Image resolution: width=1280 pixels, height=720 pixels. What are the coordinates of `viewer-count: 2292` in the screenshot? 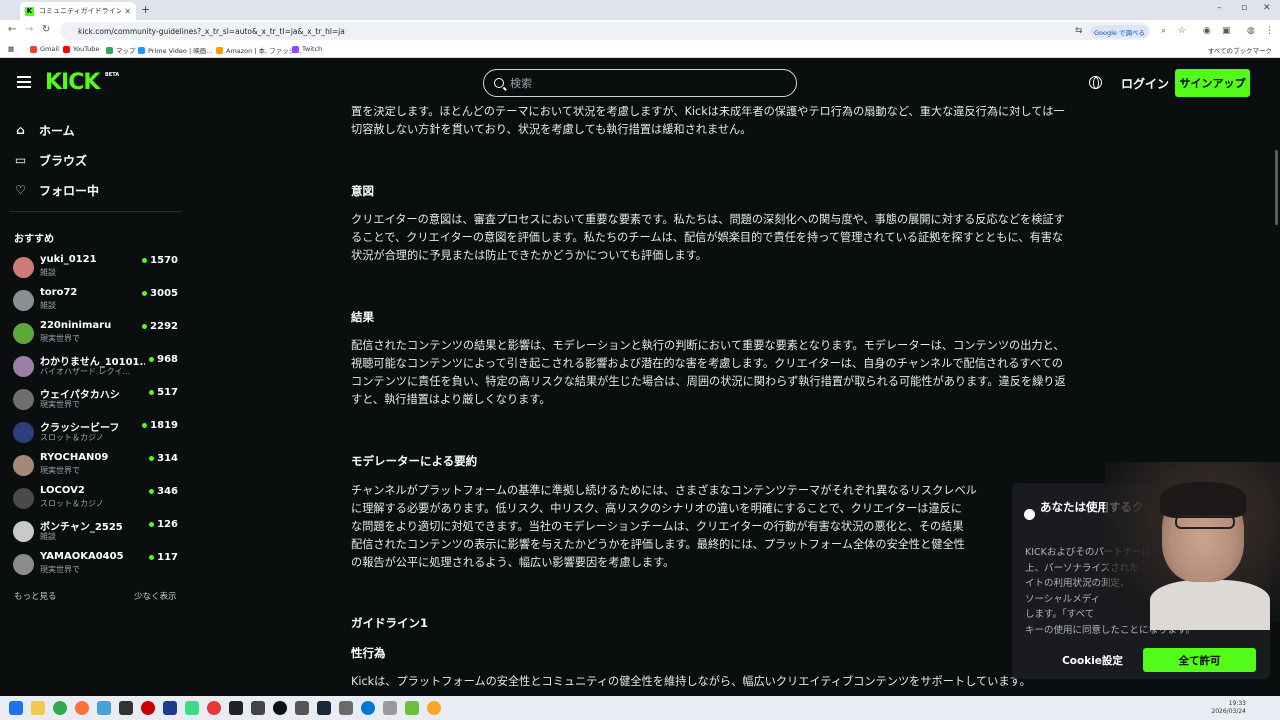 It's located at (160, 326).